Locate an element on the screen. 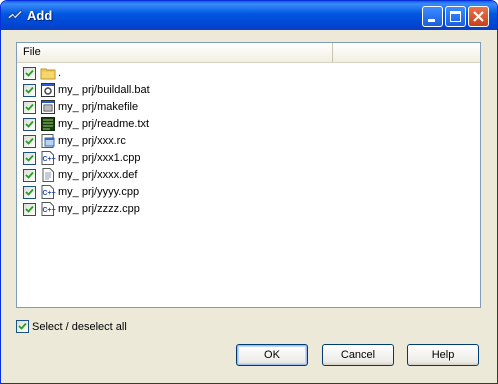  select-all-checkbox is located at coordinates (22, 326).